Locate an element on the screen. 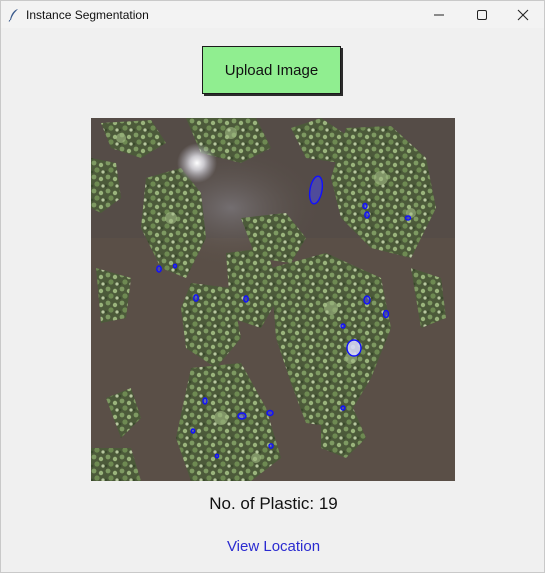 This screenshot has height=573, width=545. close-icon is located at coordinates (523, 14).